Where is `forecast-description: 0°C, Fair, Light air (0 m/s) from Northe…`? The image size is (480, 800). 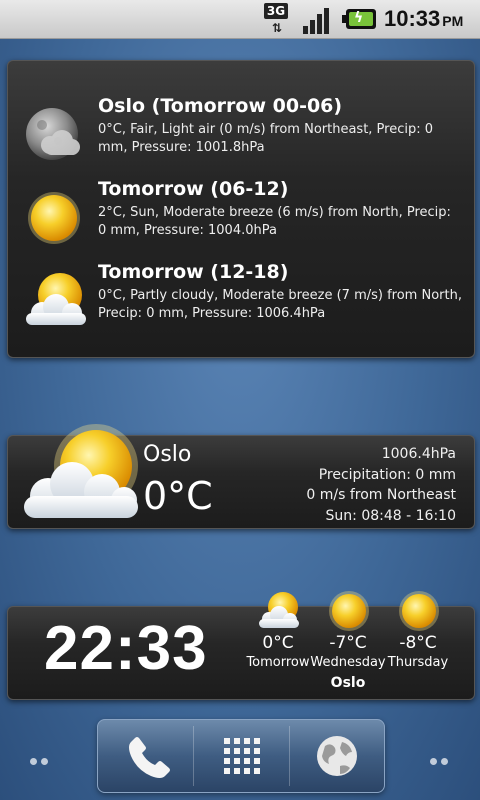
forecast-description: 0°C, Fair, Light air (0 m/s) from Northe… is located at coordinates (266, 138).